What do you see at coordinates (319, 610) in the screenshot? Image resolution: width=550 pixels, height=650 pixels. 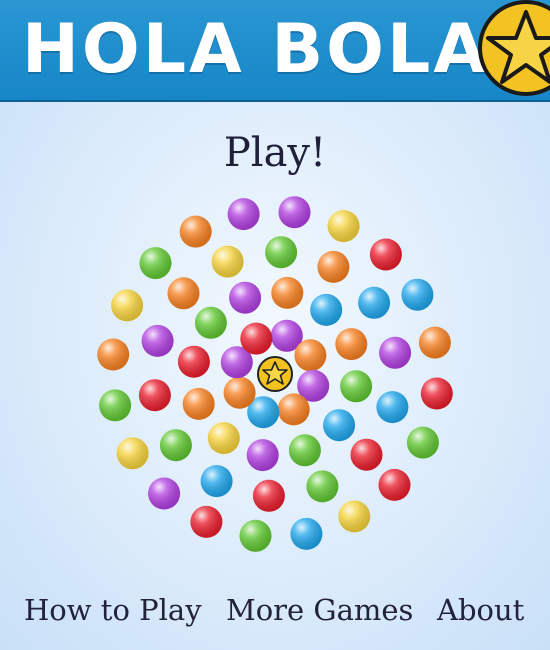 I see `more-games-link: More Games` at bounding box center [319, 610].